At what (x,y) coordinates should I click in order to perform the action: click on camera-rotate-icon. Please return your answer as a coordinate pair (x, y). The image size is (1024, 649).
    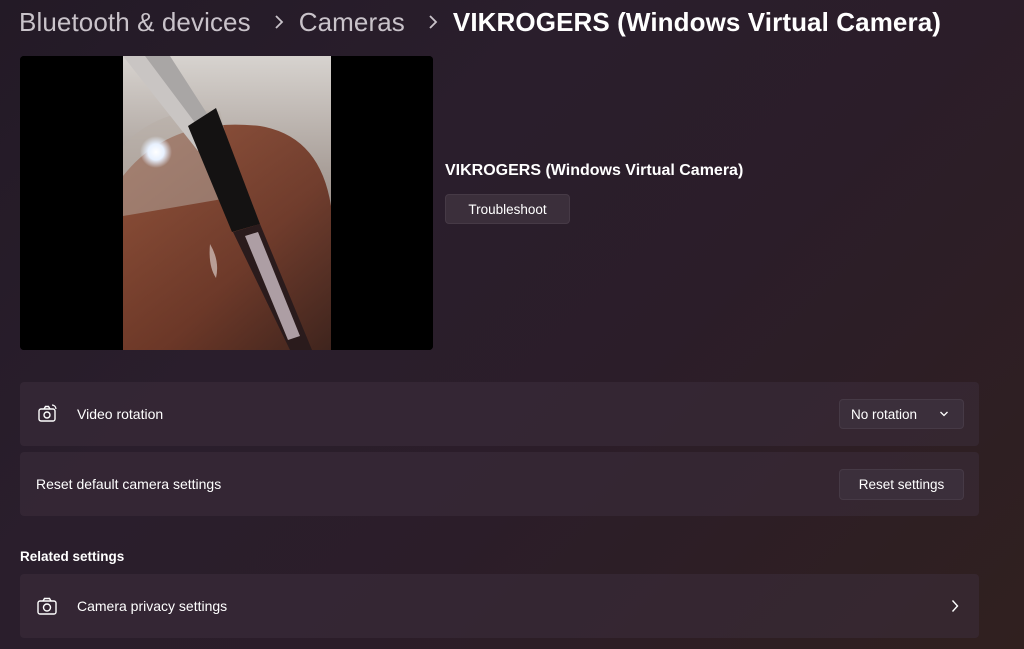
    Looking at the image, I should click on (47, 414).